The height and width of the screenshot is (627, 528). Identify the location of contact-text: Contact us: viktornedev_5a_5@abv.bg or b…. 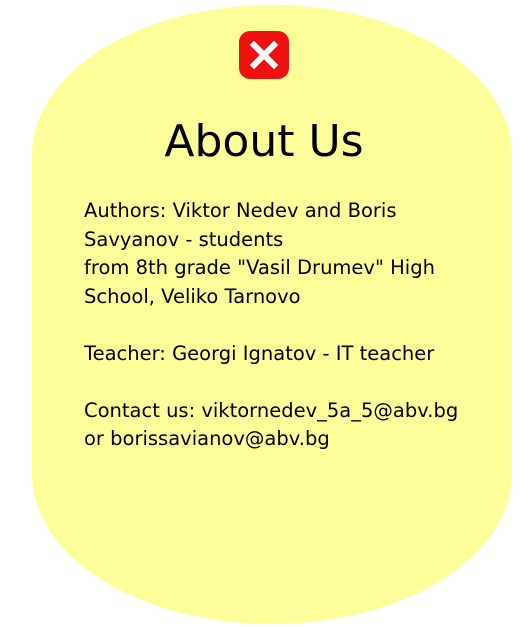
(274, 425).